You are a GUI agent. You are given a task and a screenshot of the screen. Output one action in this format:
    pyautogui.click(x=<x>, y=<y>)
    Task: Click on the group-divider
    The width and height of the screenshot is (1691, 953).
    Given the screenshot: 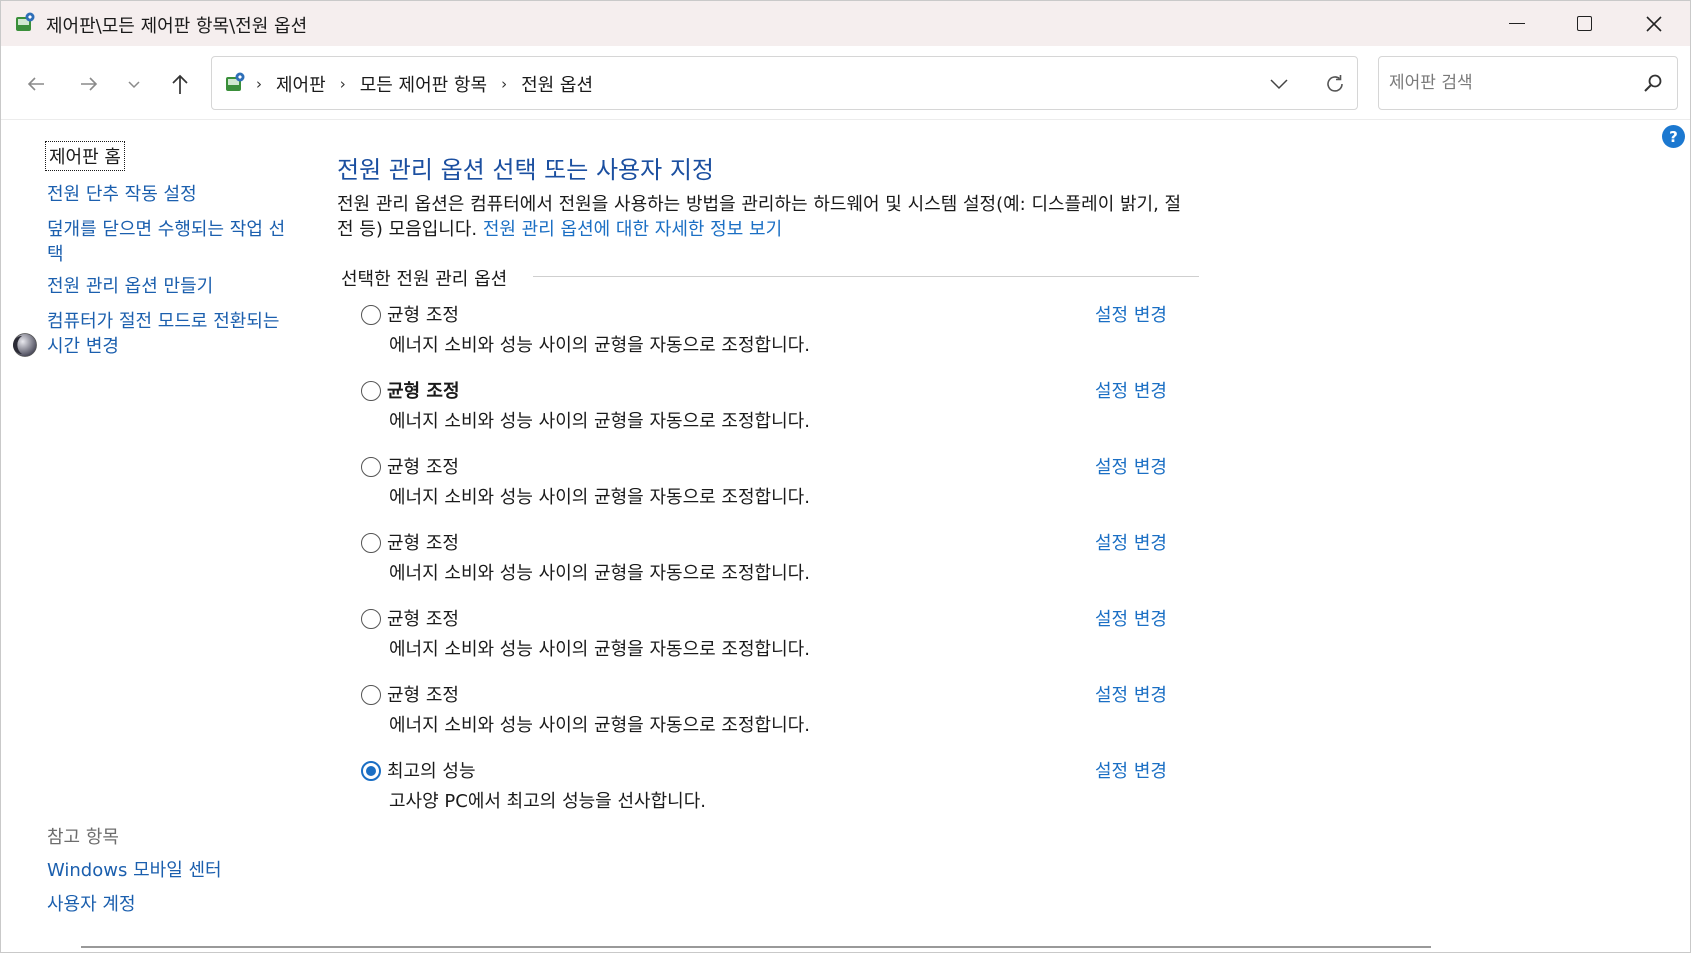 What is the action you would take?
    pyautogui.click(x=866, y=276)
    